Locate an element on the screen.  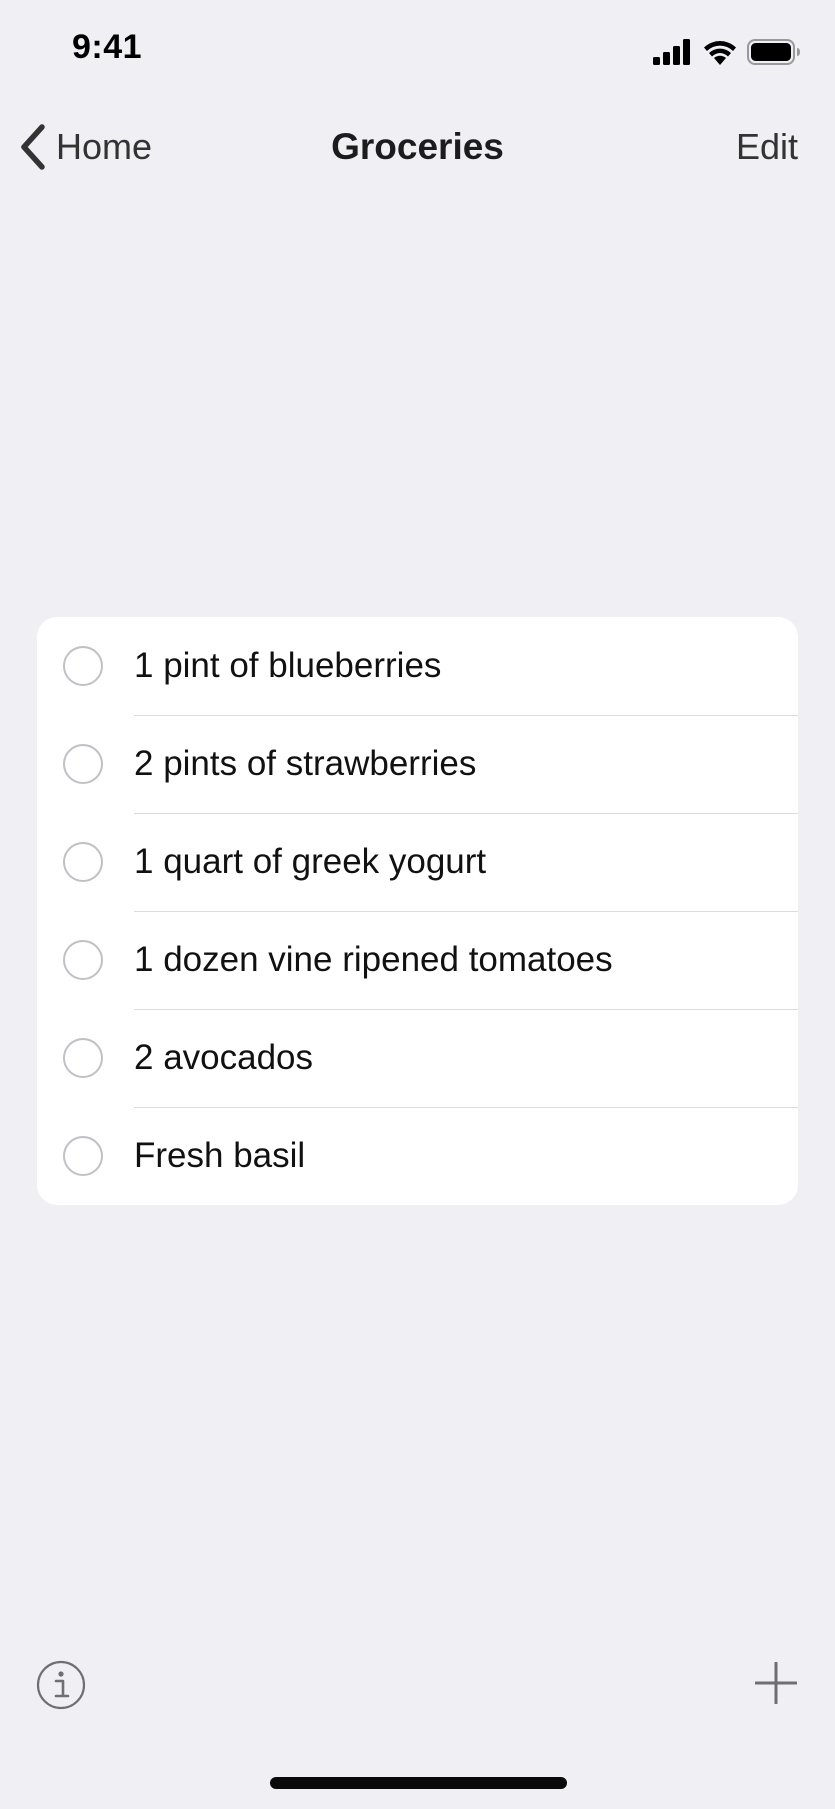
info-button is located at coordinates (61, 1685).